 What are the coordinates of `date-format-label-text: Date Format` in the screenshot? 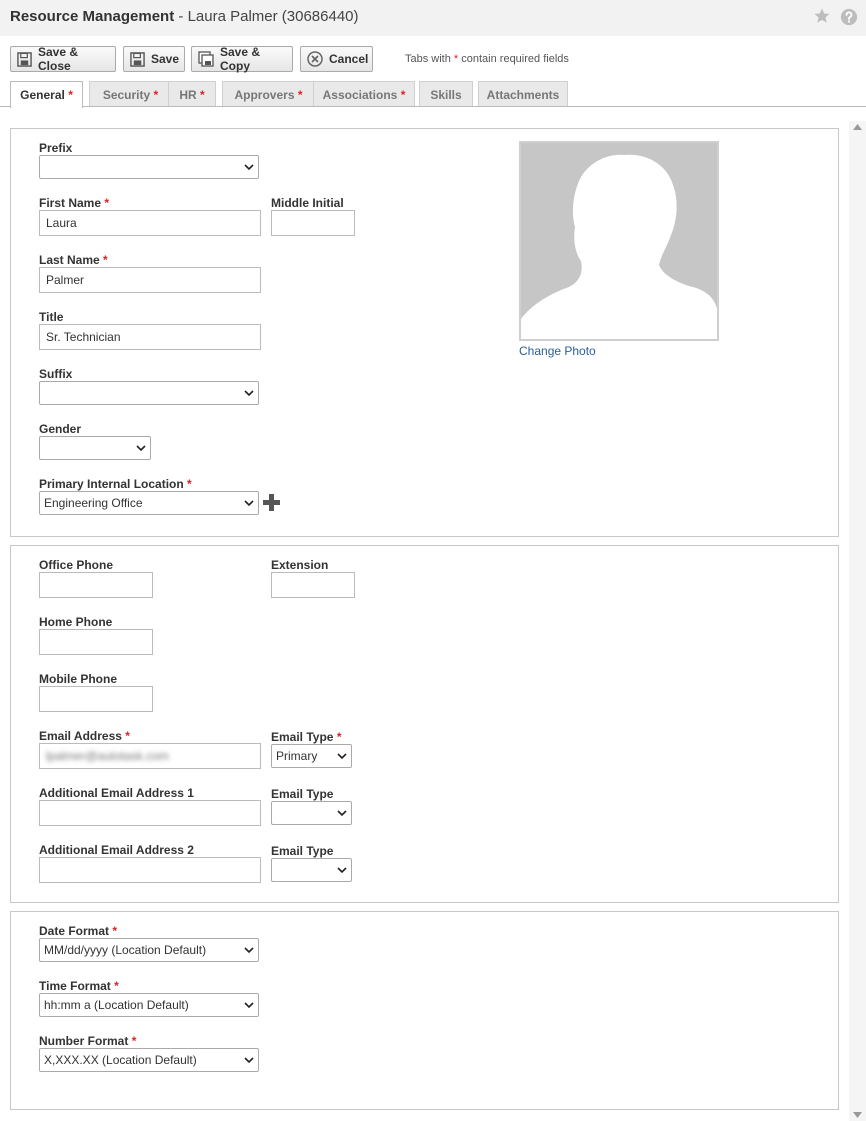 It's located at (74, 931).